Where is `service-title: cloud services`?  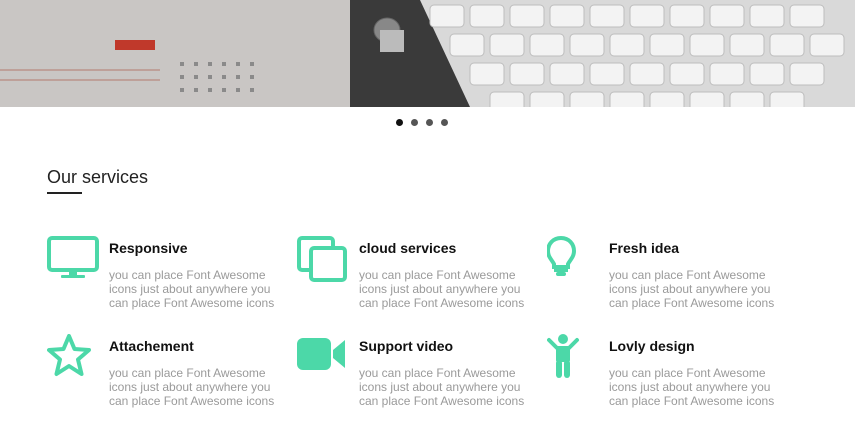 service-title: cloud services is located at coordinates (408, 248).